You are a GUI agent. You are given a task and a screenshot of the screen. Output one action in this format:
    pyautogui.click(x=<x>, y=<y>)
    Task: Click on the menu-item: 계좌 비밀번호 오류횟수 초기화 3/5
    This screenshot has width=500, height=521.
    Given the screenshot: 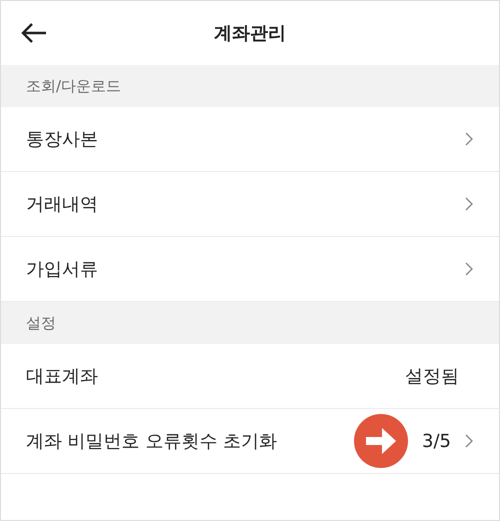 What is the action you would take?
    pyautogui.click(x=250, y=441)
    